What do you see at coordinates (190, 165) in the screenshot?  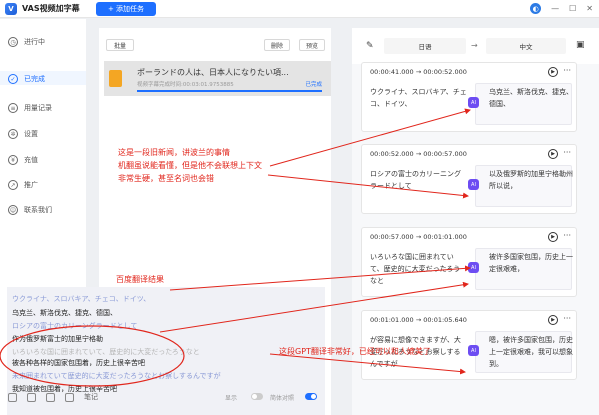 I see `annotation-note: 机翻虽说能看懂，但是他不会联想上下文` at bounding box center [190, 165].